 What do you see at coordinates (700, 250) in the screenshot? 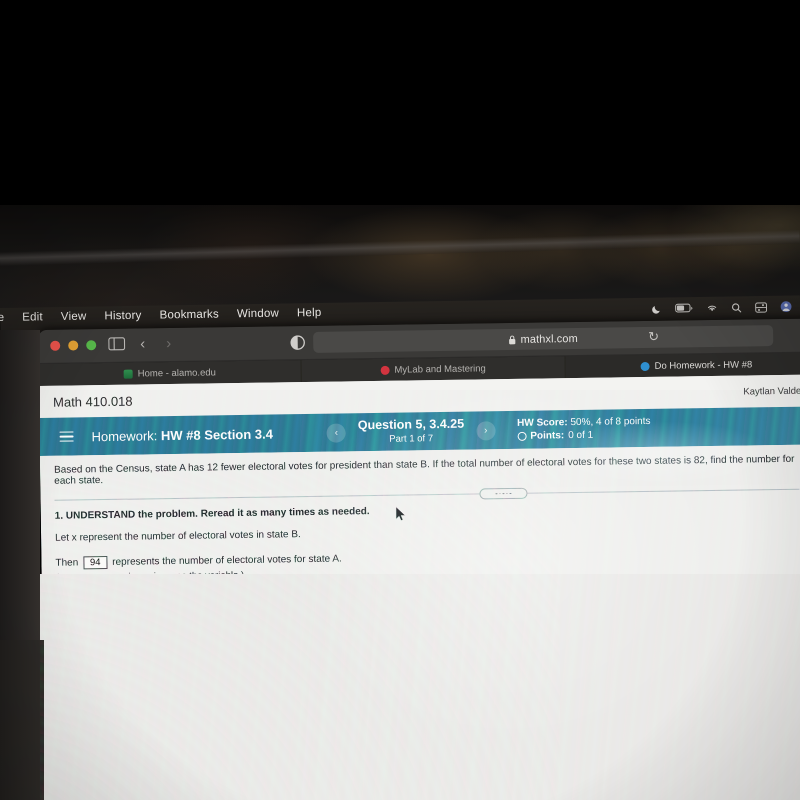
I see `wall-glow` at bounding box center [700, 250].